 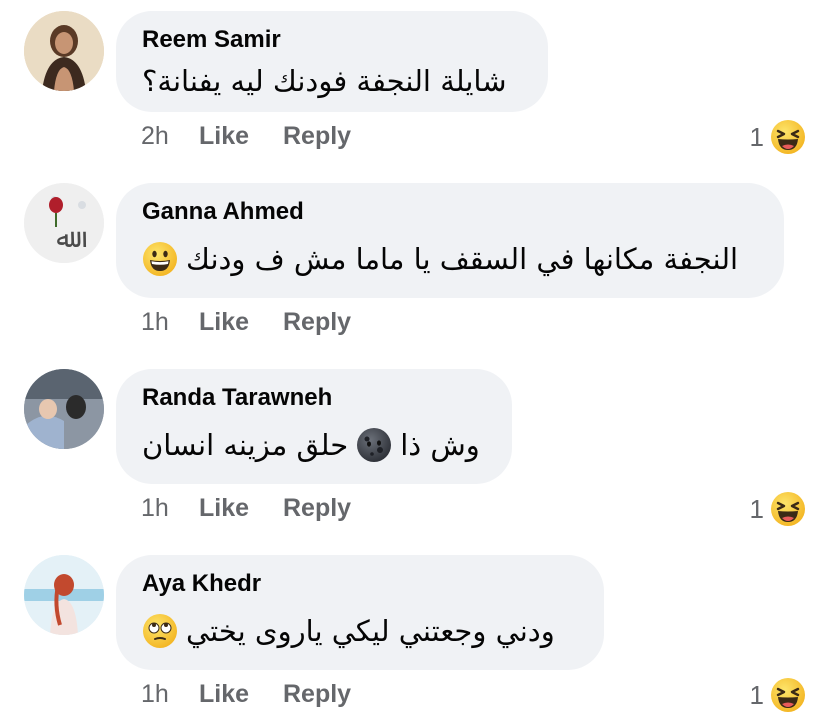 I want to click on comment-time: 2h, so click(x=170, y=136).